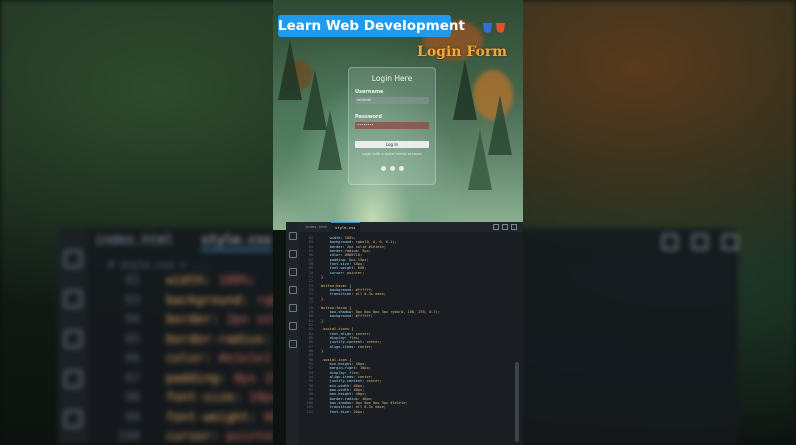 The width and height of the screenshot is (796, 445). Describe the element at coordinates (700, 242) in the screenshot. I see `backdrop-editor-actions` at that location.